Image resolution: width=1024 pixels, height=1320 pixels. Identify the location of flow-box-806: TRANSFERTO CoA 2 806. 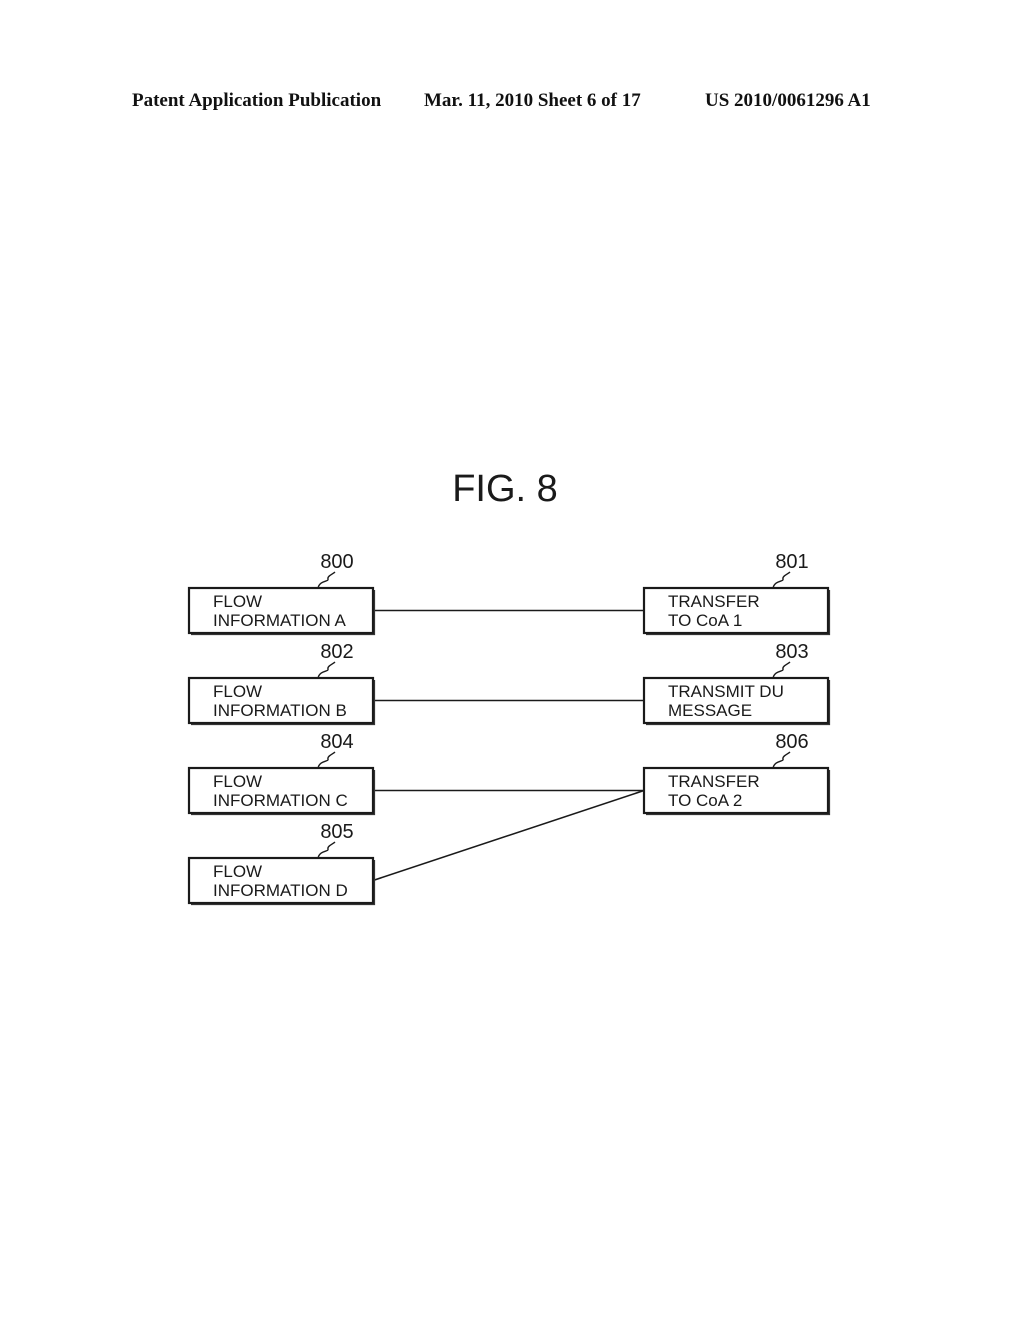
(736, 773).